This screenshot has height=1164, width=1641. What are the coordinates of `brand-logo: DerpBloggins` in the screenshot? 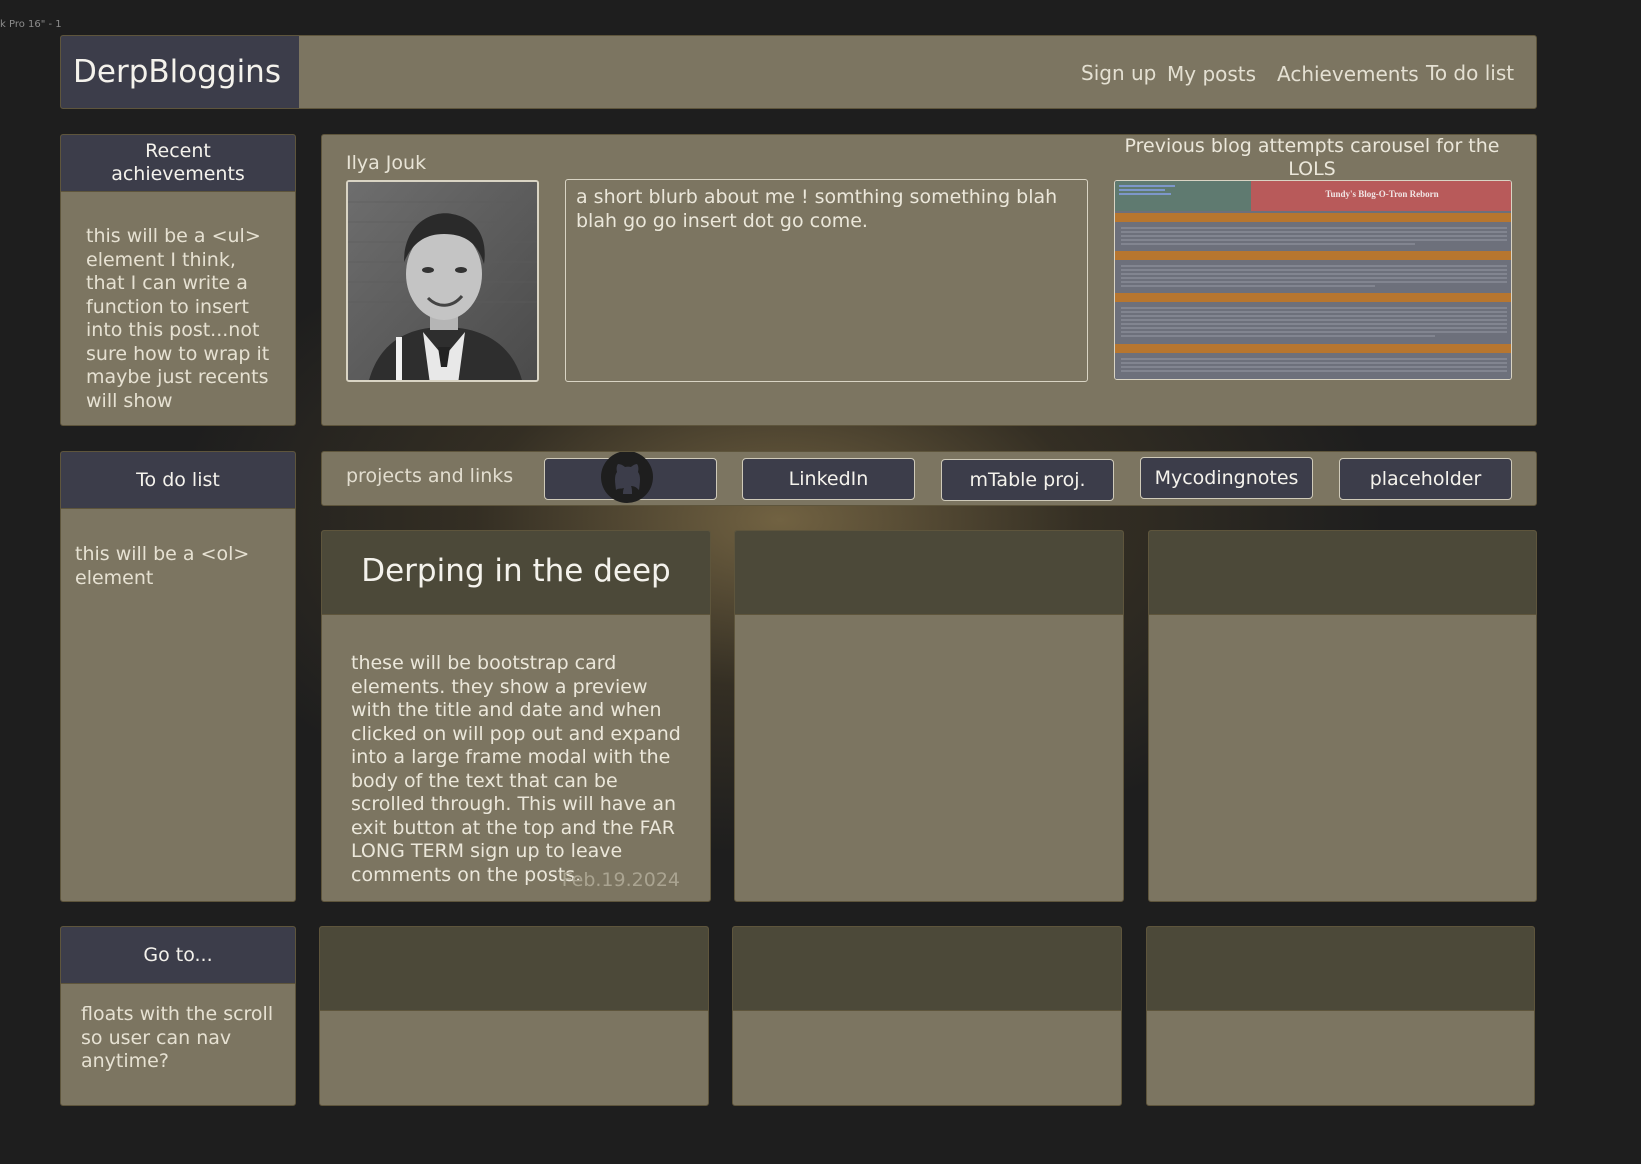 It's located at (180, 72).